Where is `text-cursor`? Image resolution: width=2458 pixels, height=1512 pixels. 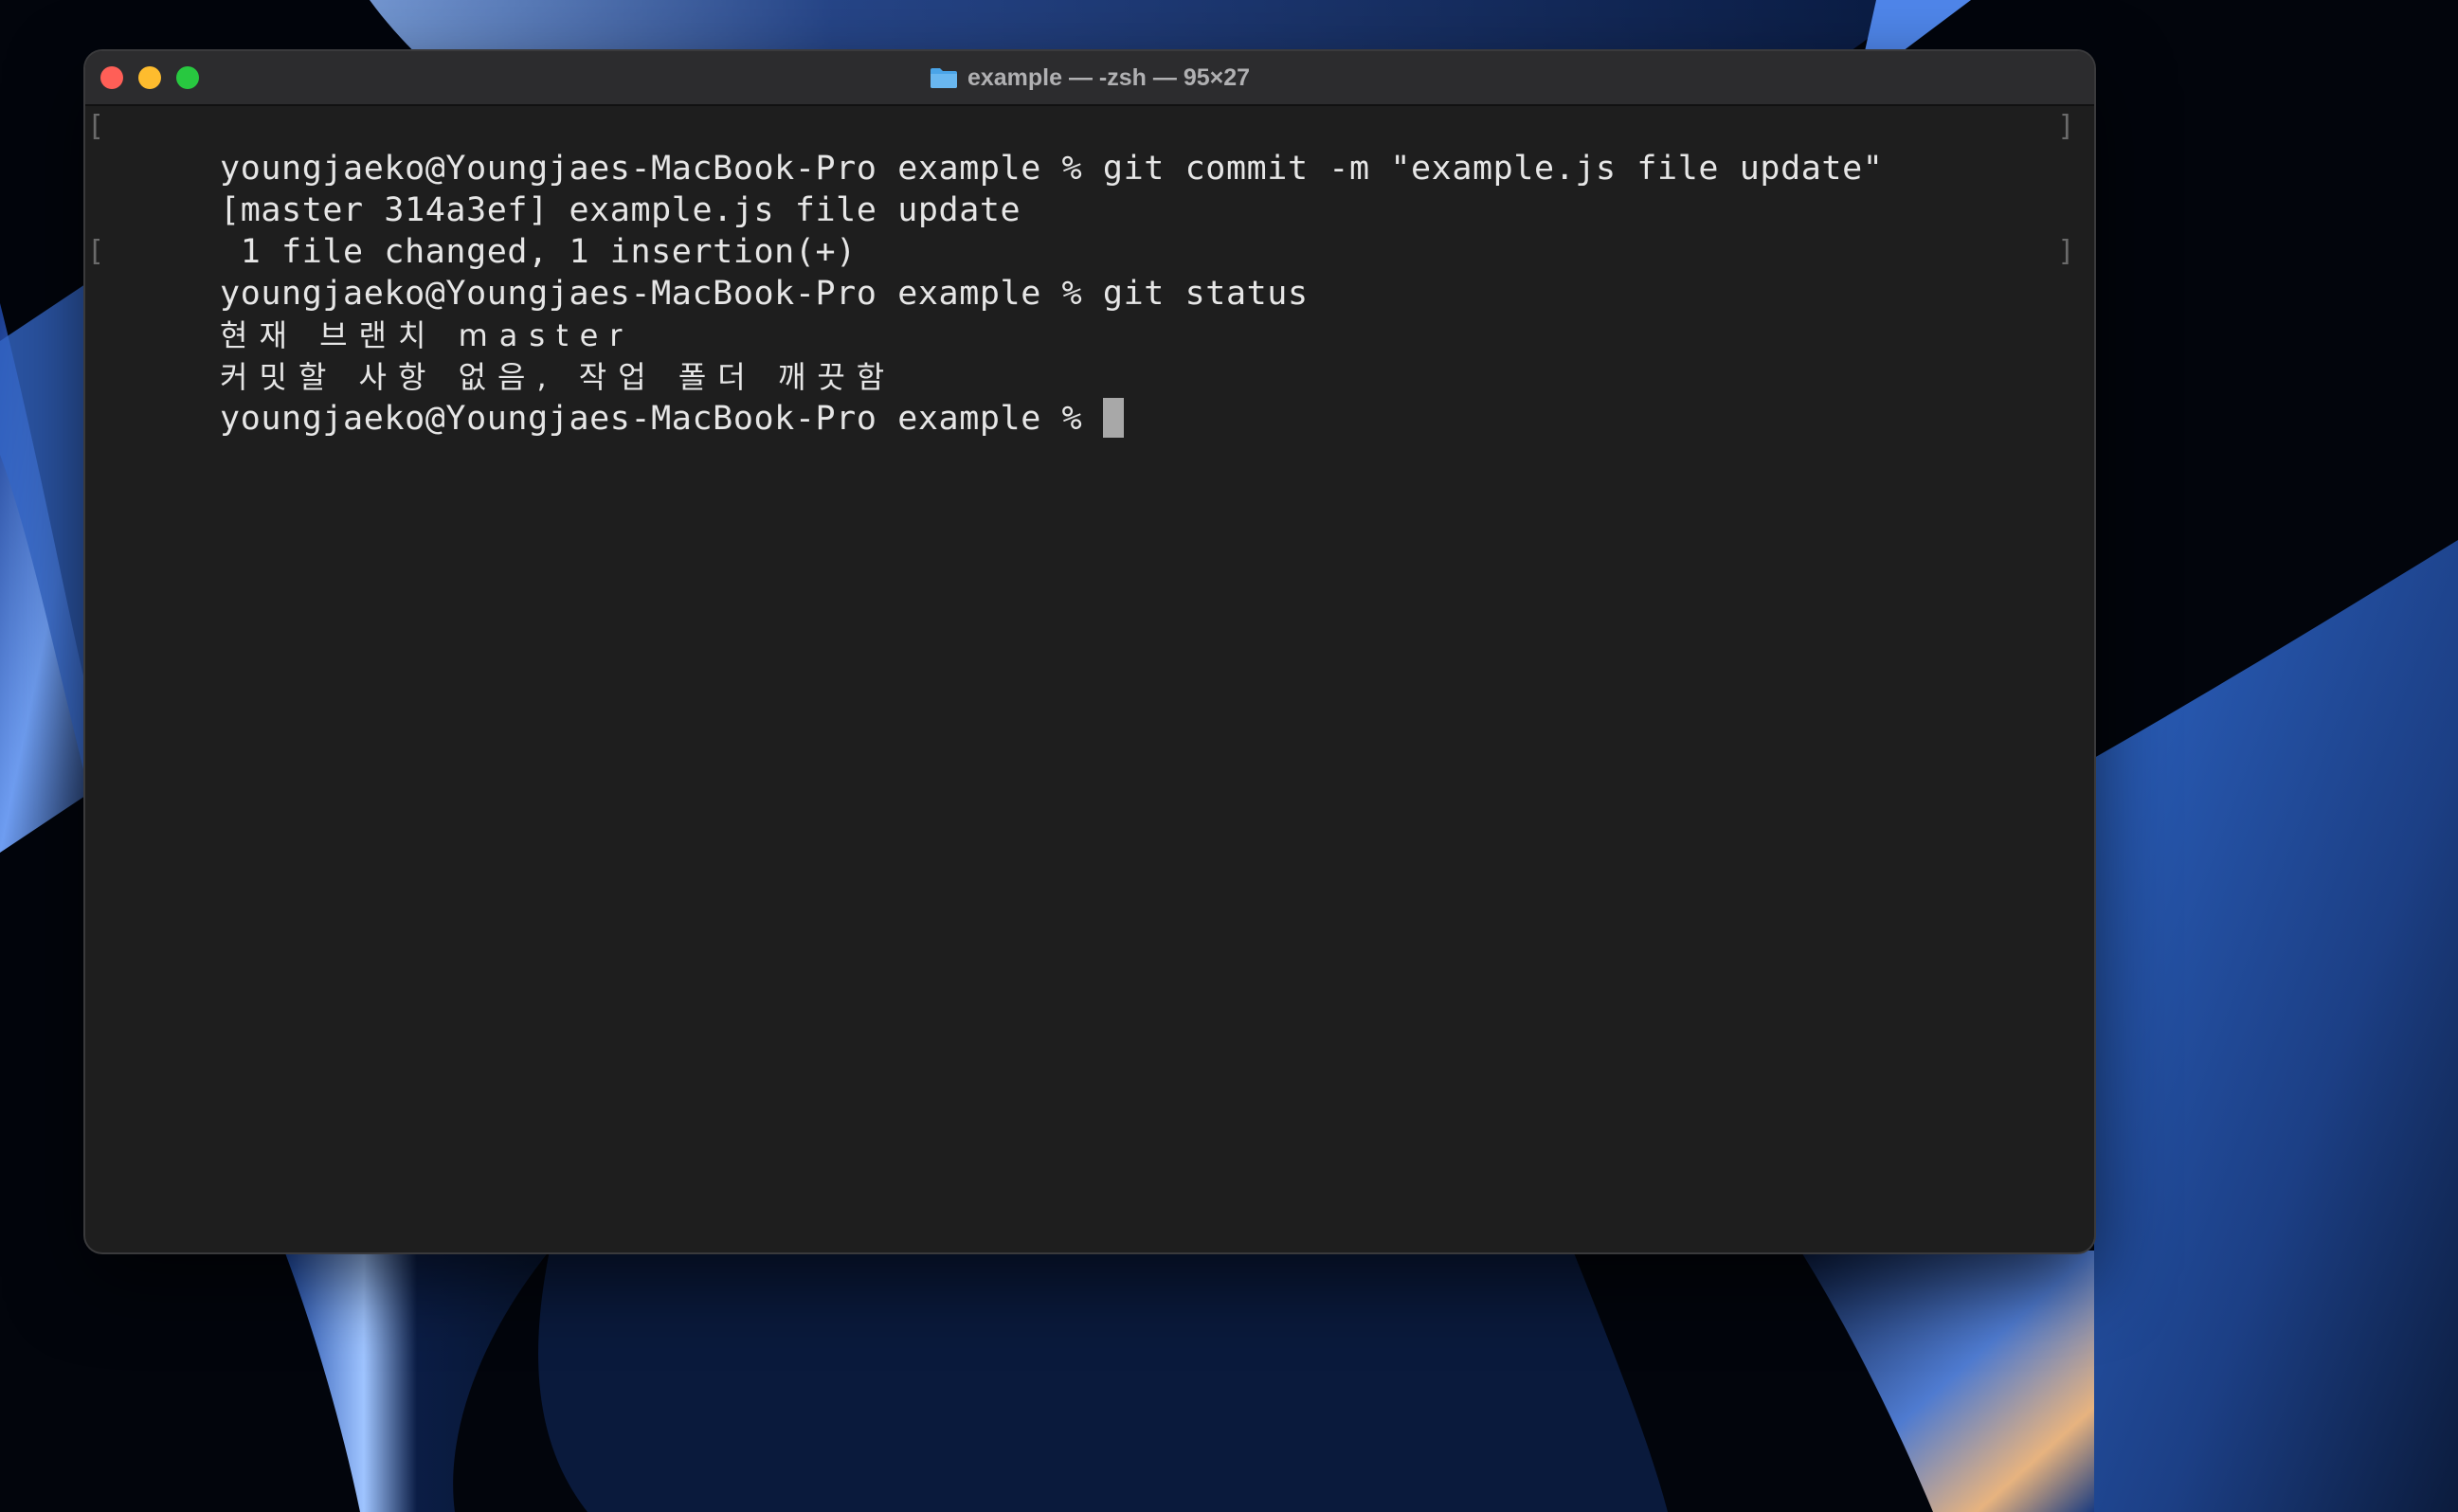
text-cursor is located at coordinates (1113, 418).